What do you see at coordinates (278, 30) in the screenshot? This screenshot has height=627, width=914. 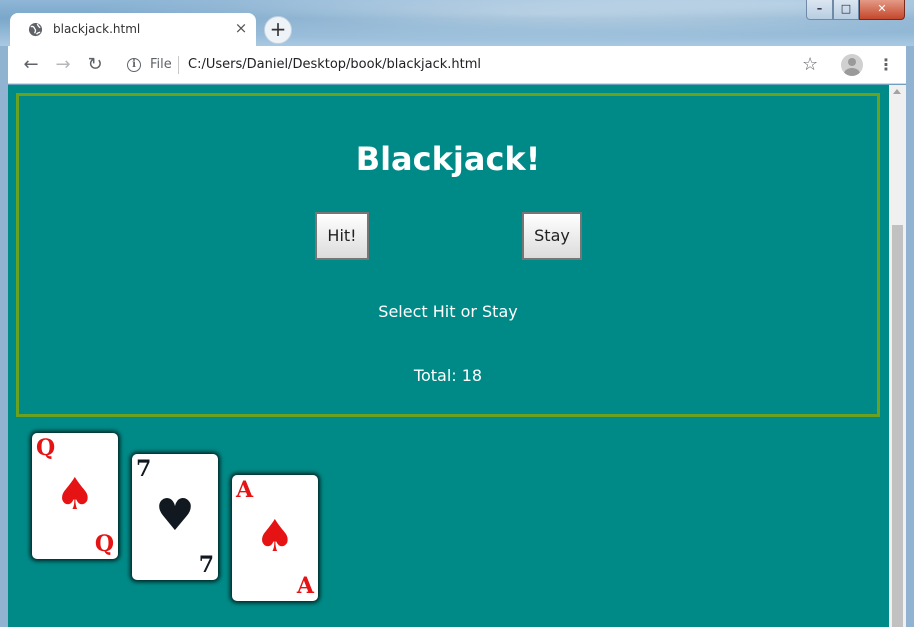 I see `new-tab-button: +` at bounding box center [278, 30].